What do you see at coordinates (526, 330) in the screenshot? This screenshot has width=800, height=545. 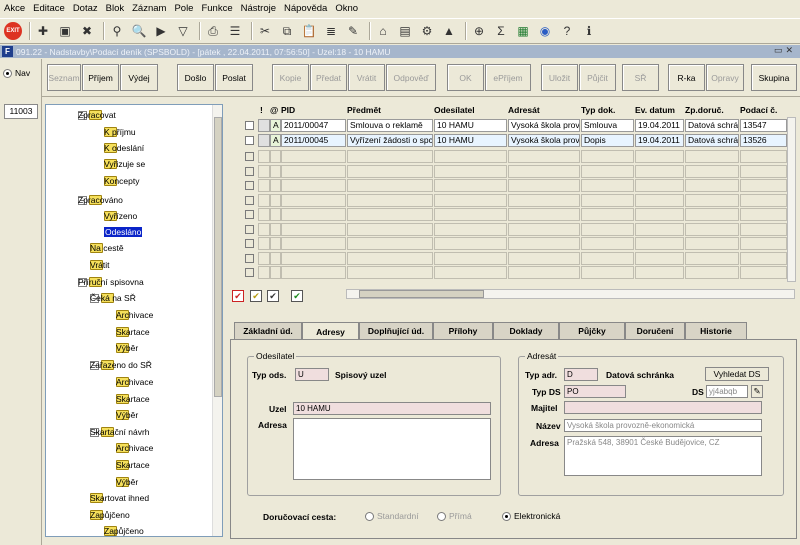 I see `tab-doklady: Doklady` at bounding box center [526, 330].